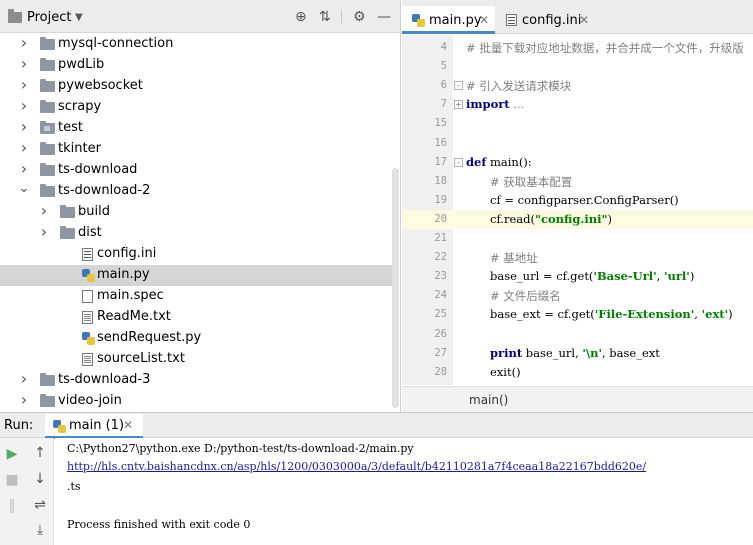  Describe the element at coordinates (196, 275) in the screenshot. I see `tree-item-main-py: main.py` at that location.